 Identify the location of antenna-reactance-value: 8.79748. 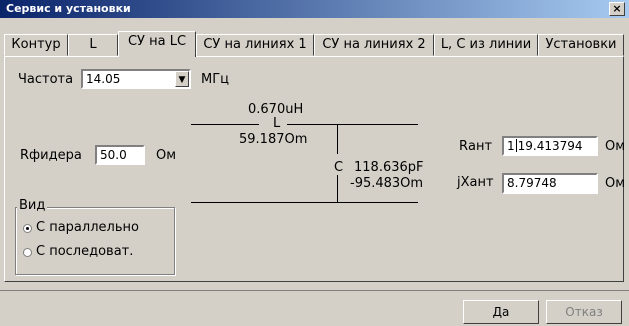
(532, 183).